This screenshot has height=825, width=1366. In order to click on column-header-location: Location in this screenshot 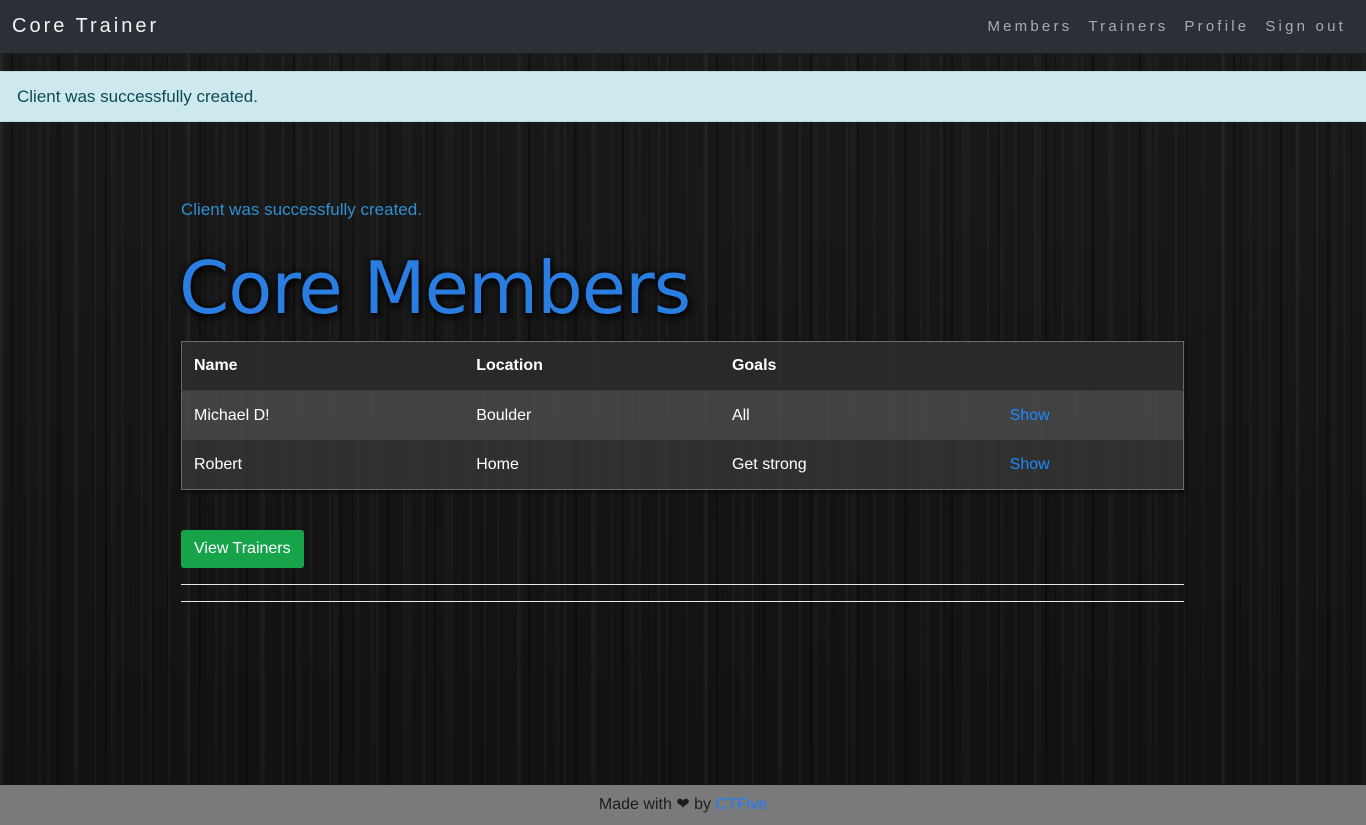, I will do `click(592, 366)`.